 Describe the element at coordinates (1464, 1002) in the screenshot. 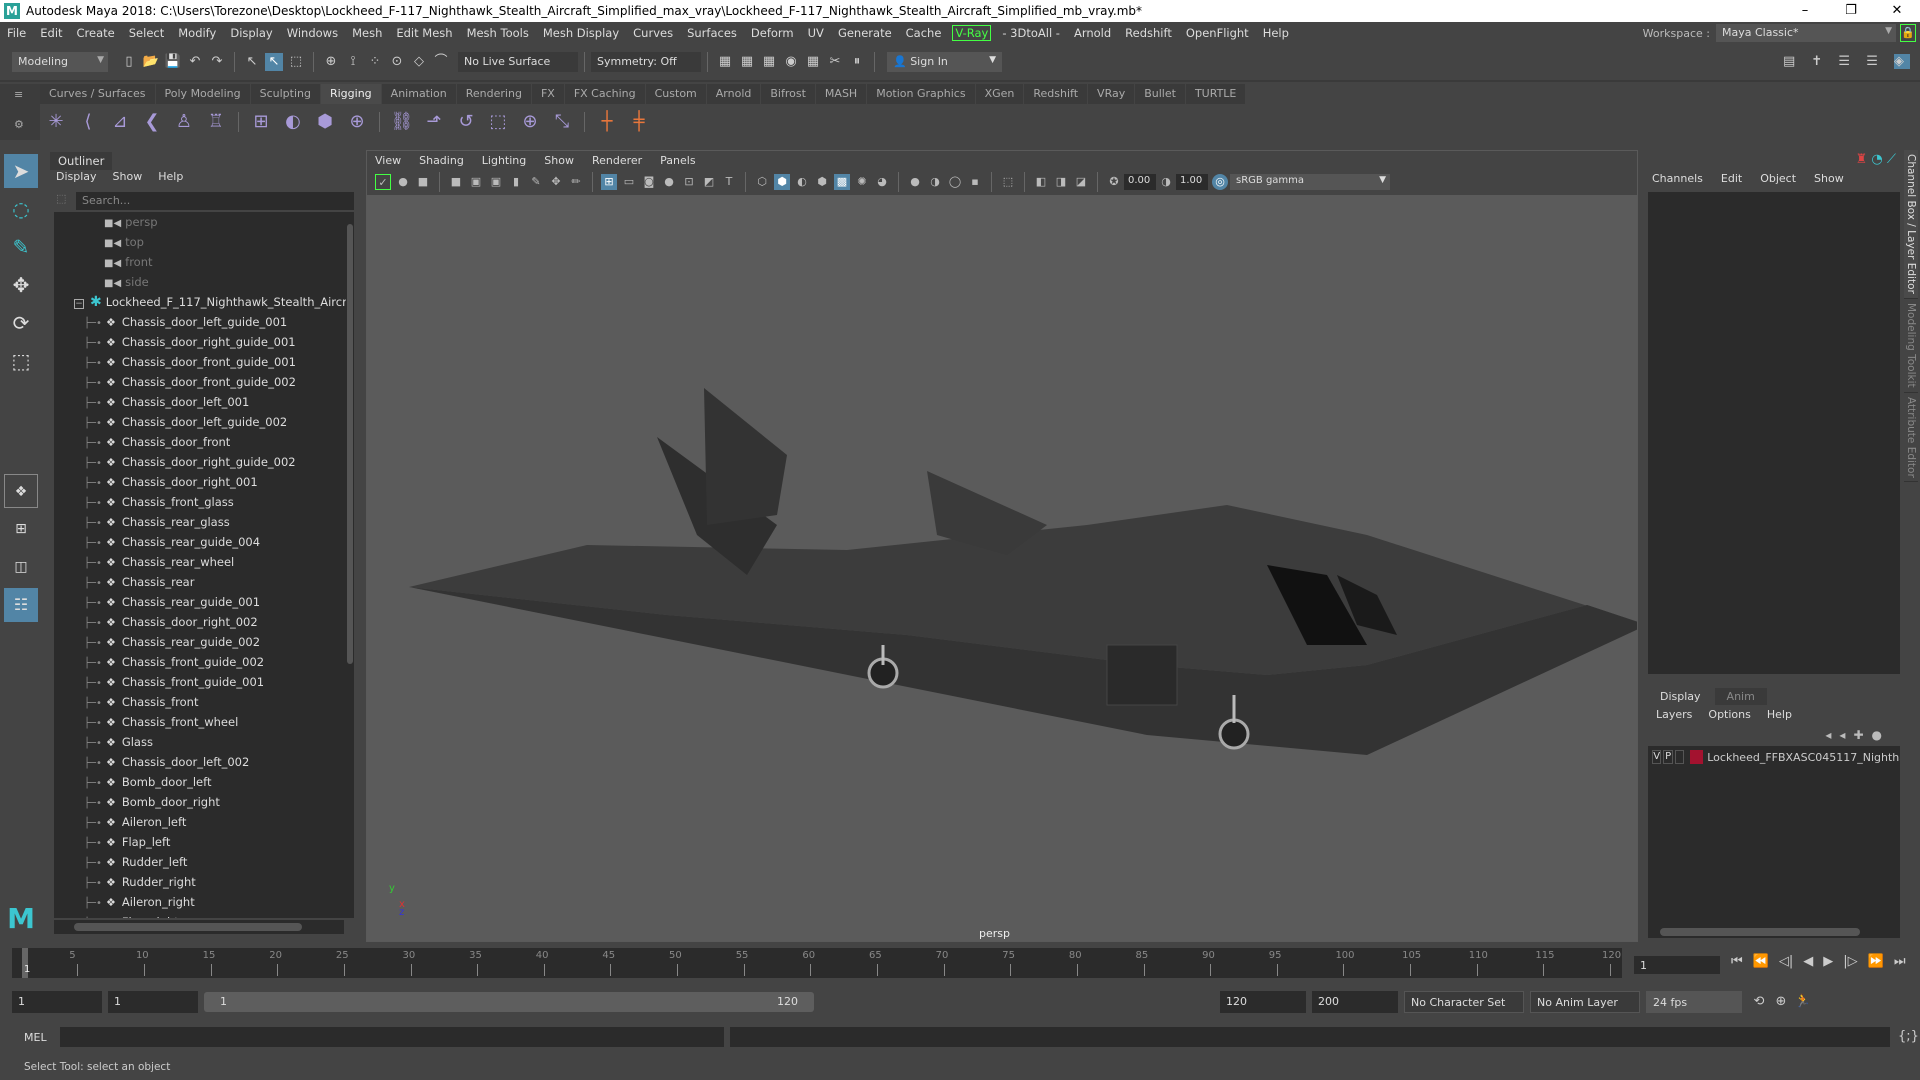

I see `character-set-dropdown: No Character Set` at that location.